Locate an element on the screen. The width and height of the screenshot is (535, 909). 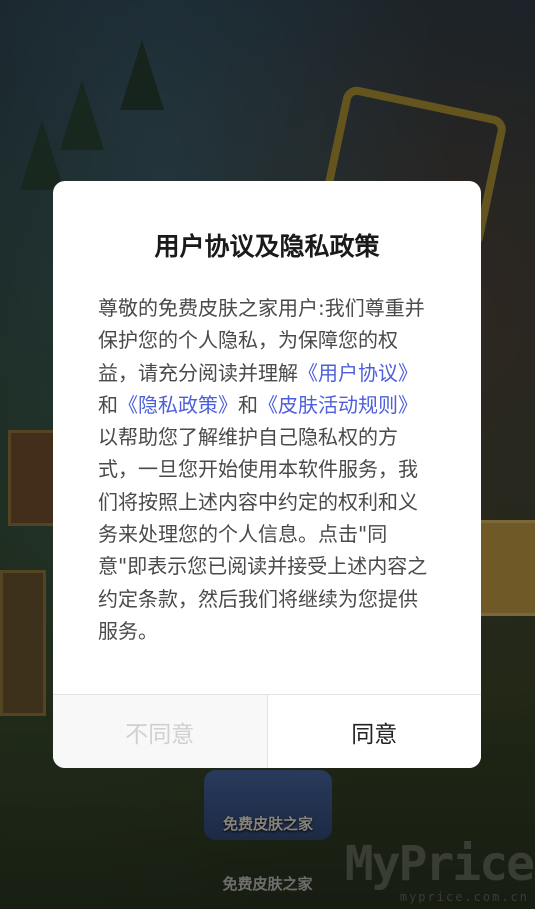
disagree-button: 不同意 is located at coordinates (160, 731).